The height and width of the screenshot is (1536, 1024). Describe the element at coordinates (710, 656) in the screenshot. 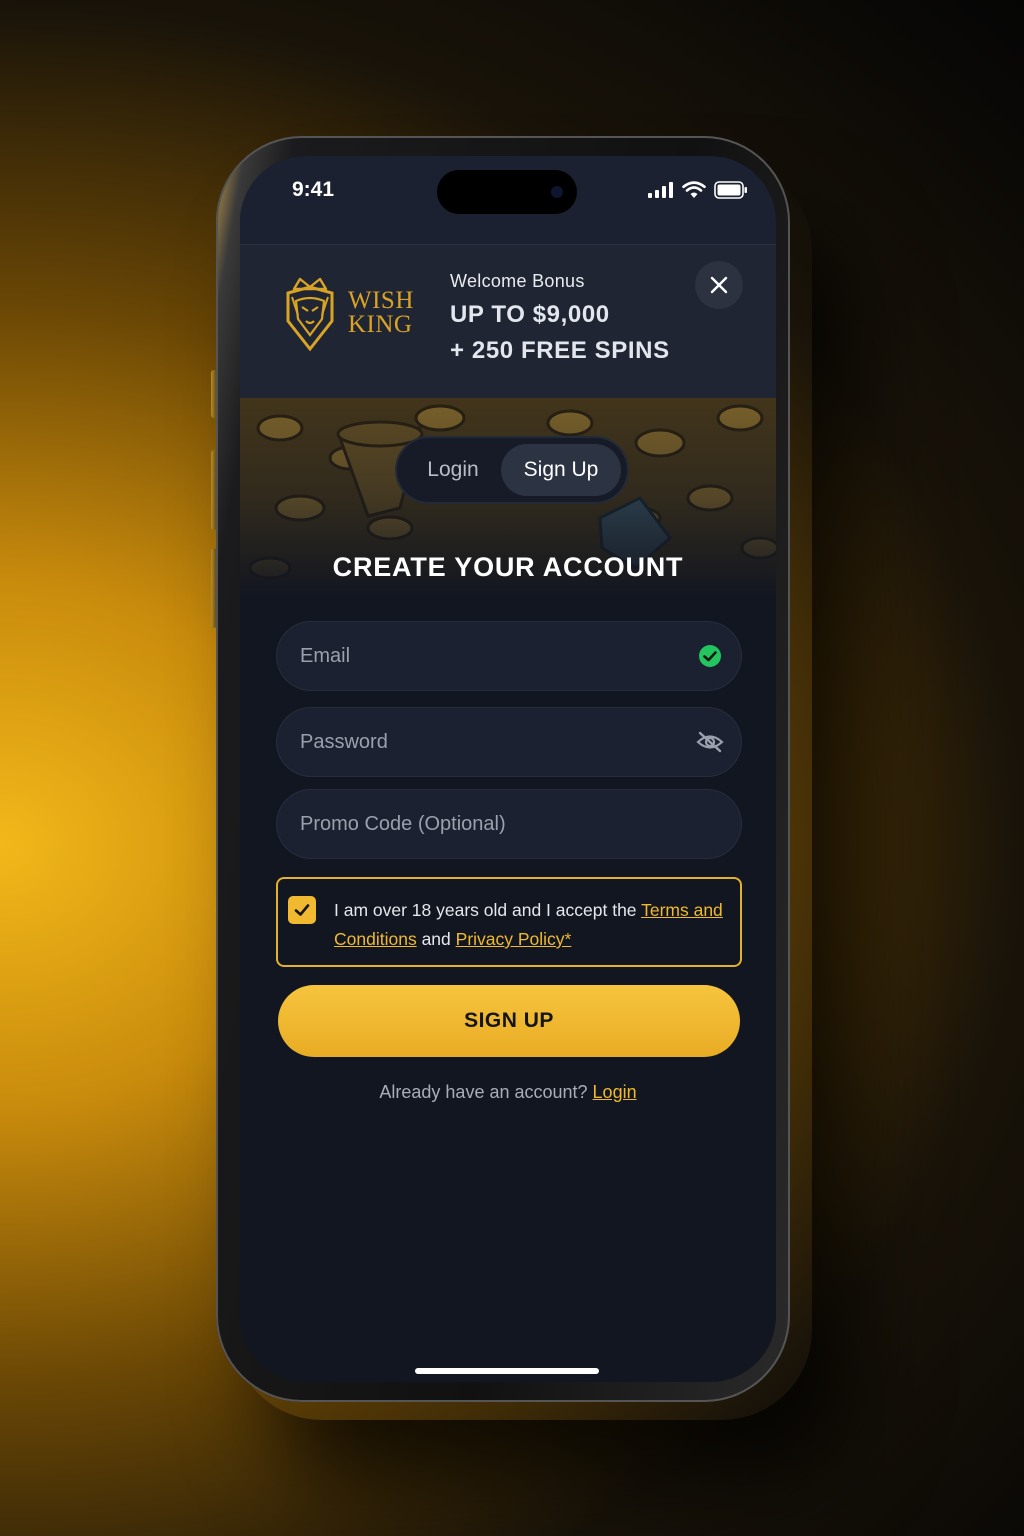

I see `check-circle-icon` at that location.